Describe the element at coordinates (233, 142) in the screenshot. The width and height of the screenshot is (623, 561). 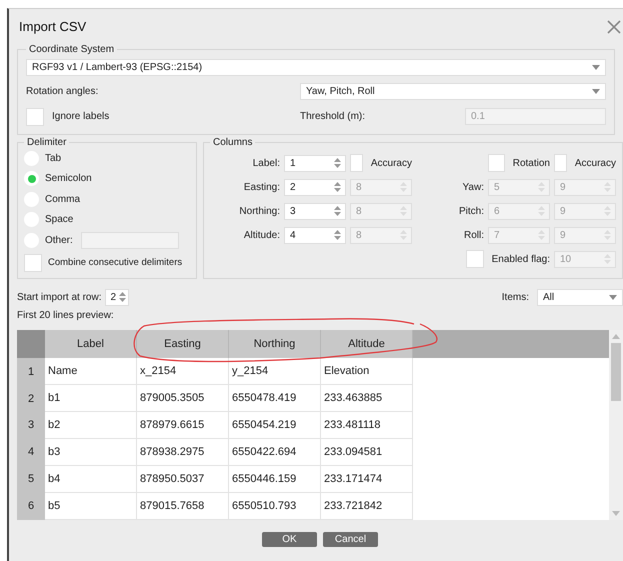
I see `group-title: Columns` at that location.